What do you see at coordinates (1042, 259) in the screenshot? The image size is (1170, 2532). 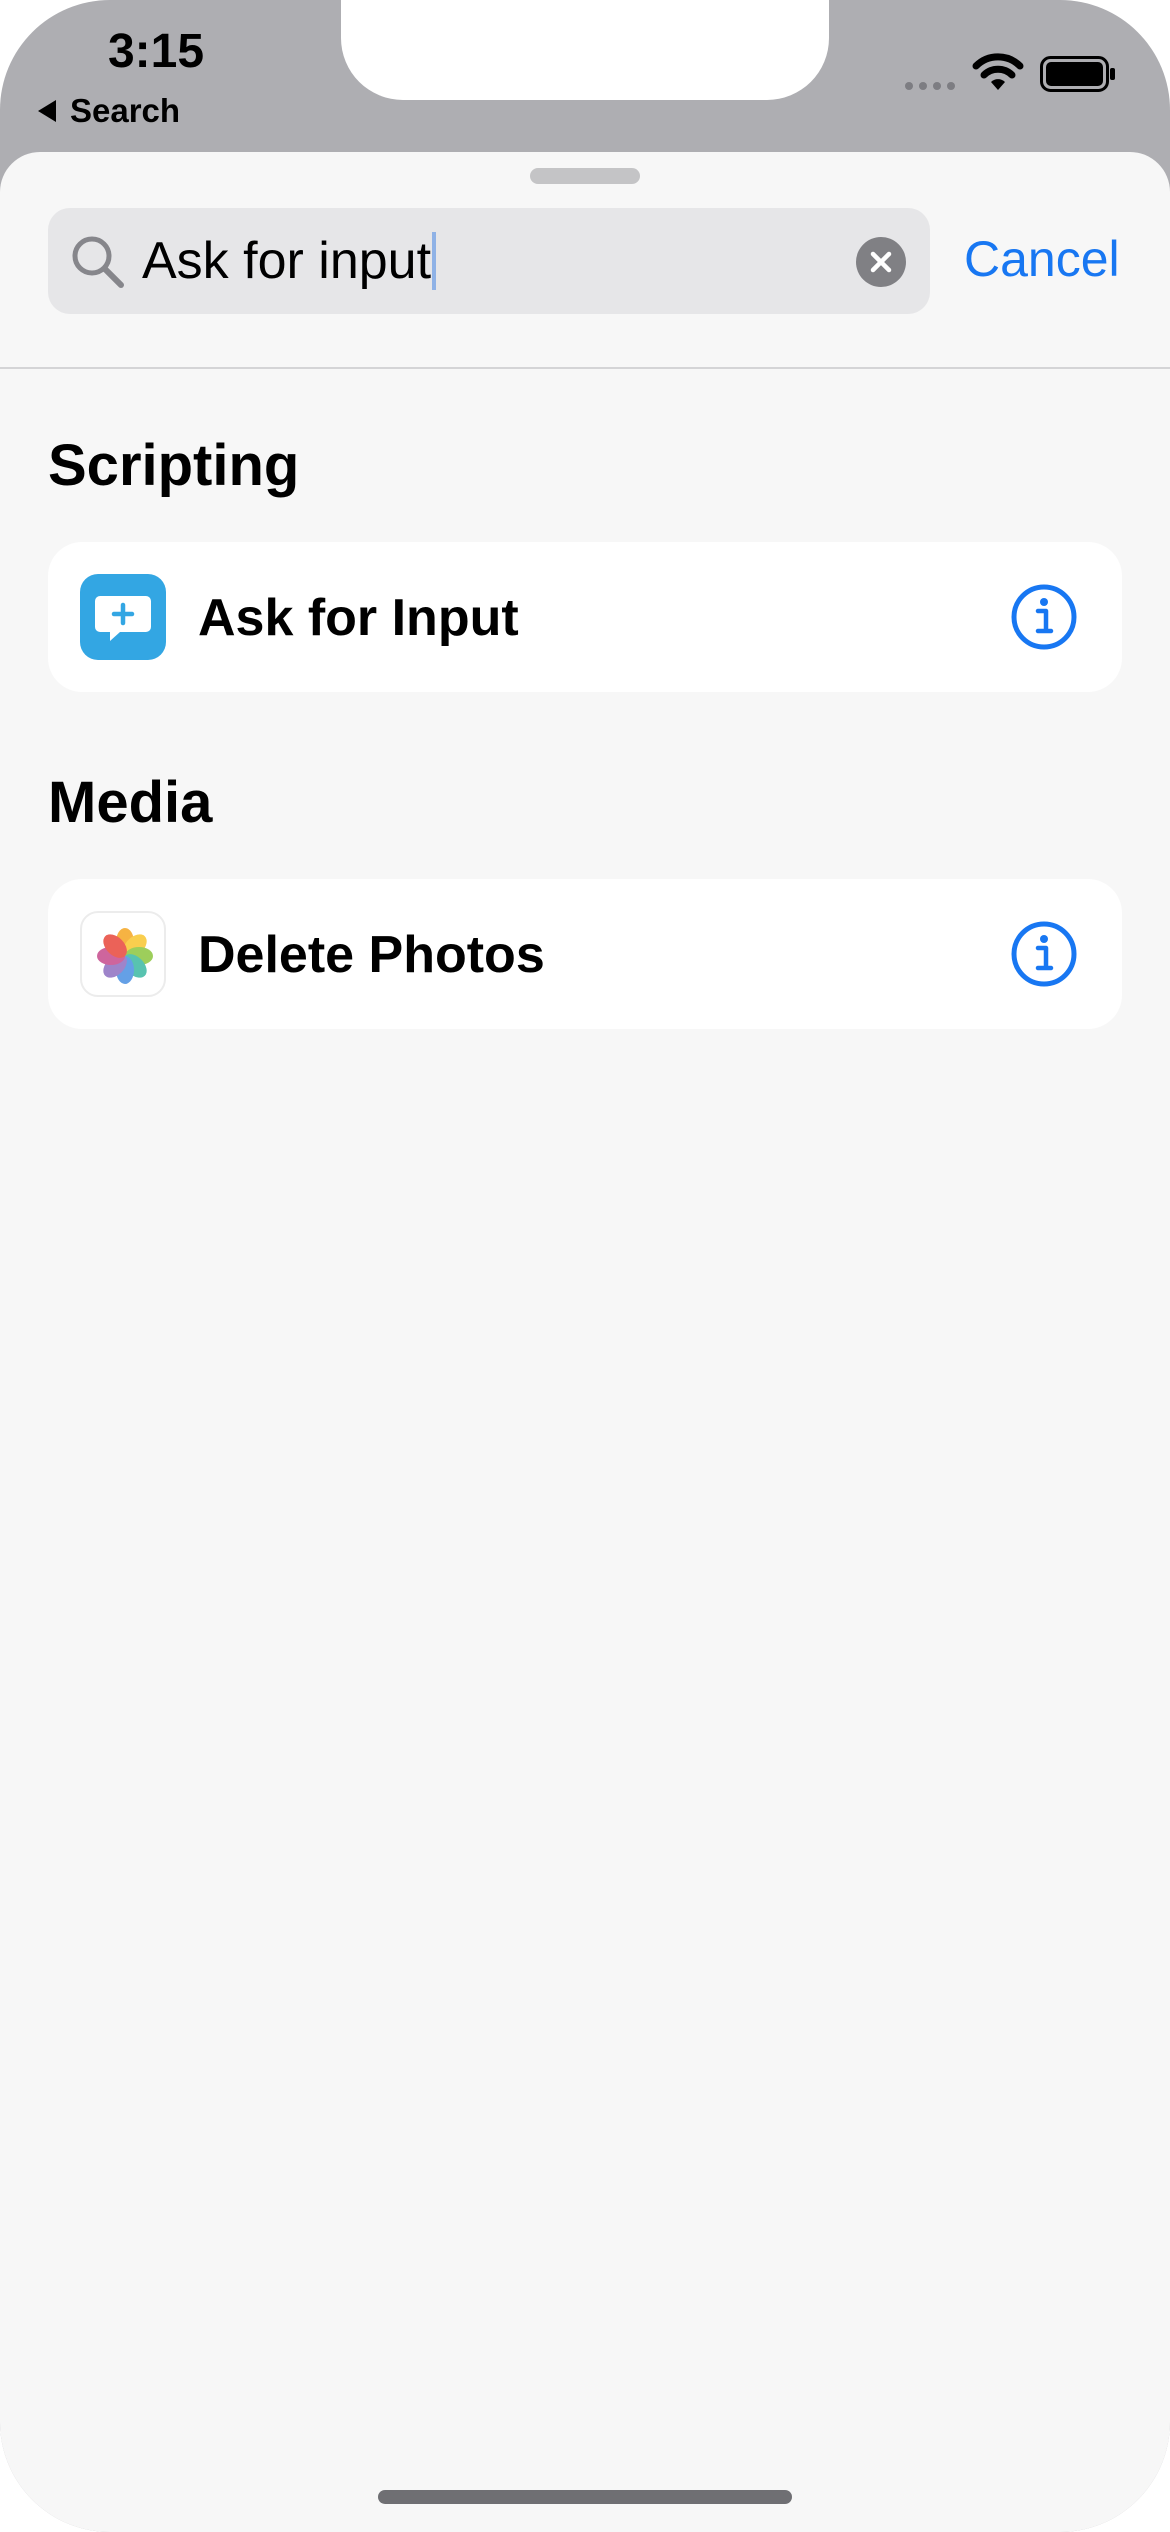 I see `cancel-button: Cancel` at bounding box center [1042, 259].